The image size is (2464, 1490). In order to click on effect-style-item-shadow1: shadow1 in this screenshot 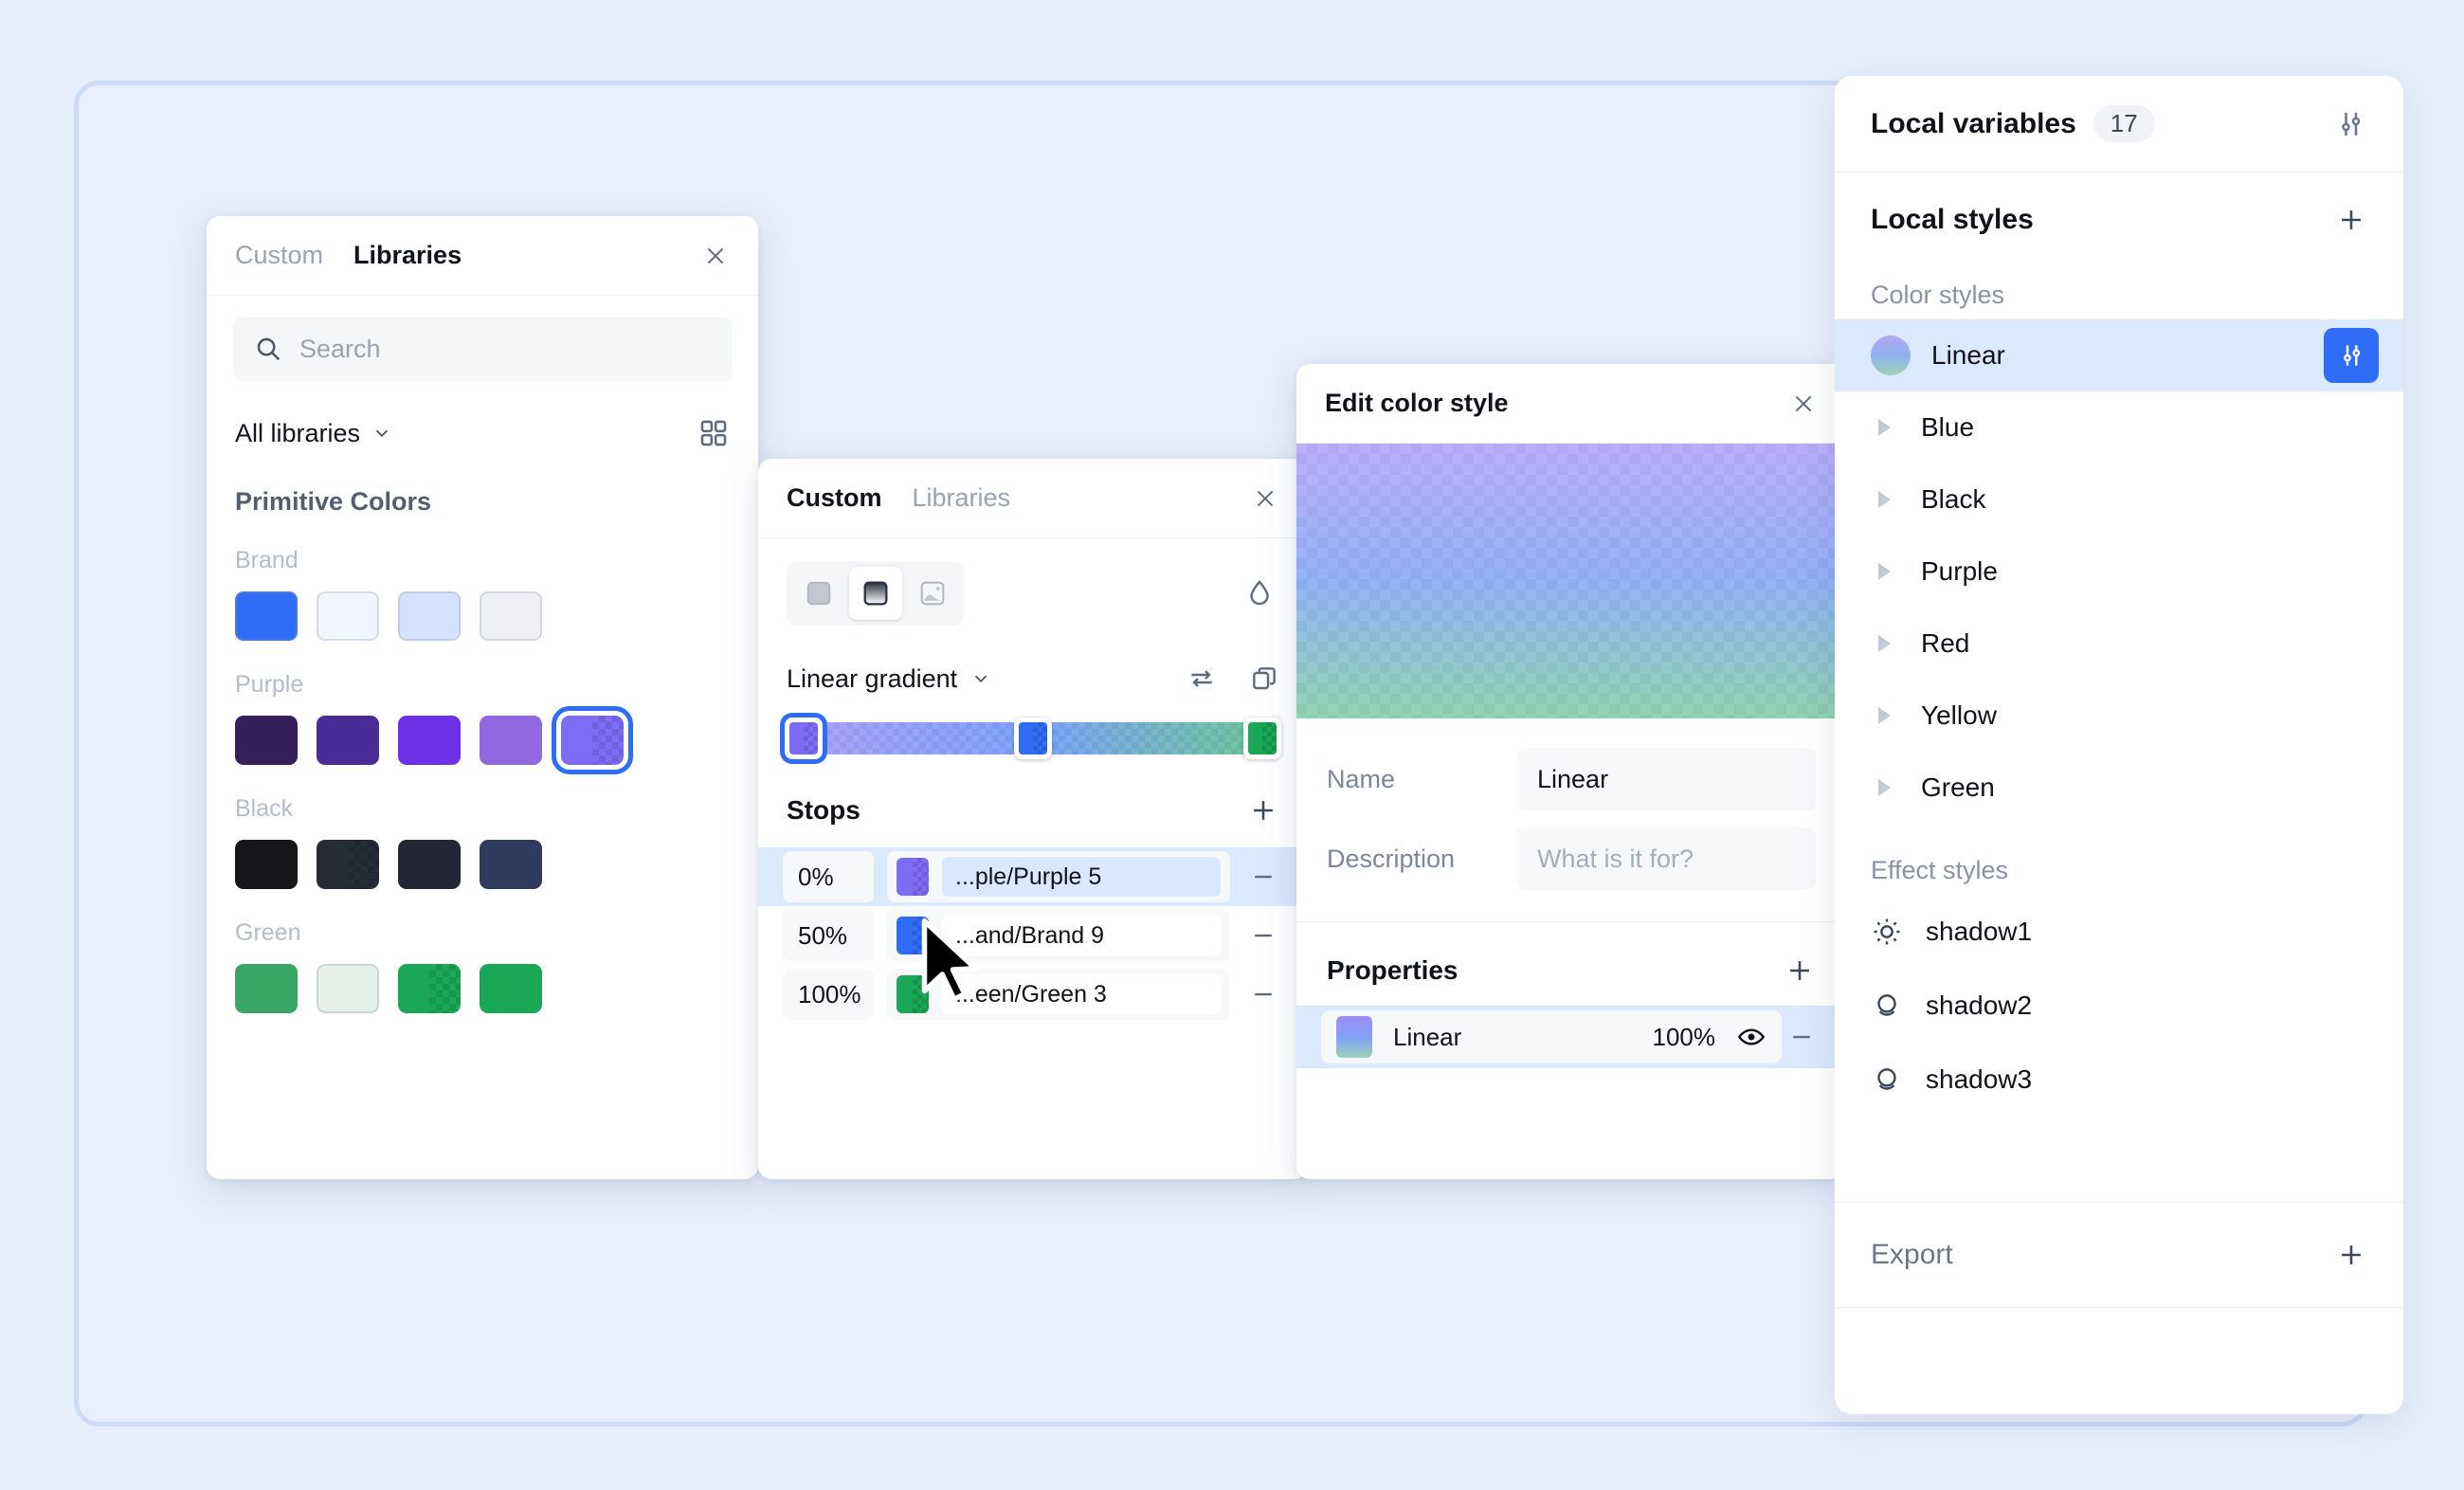, I will do `click(2119, 932)`.